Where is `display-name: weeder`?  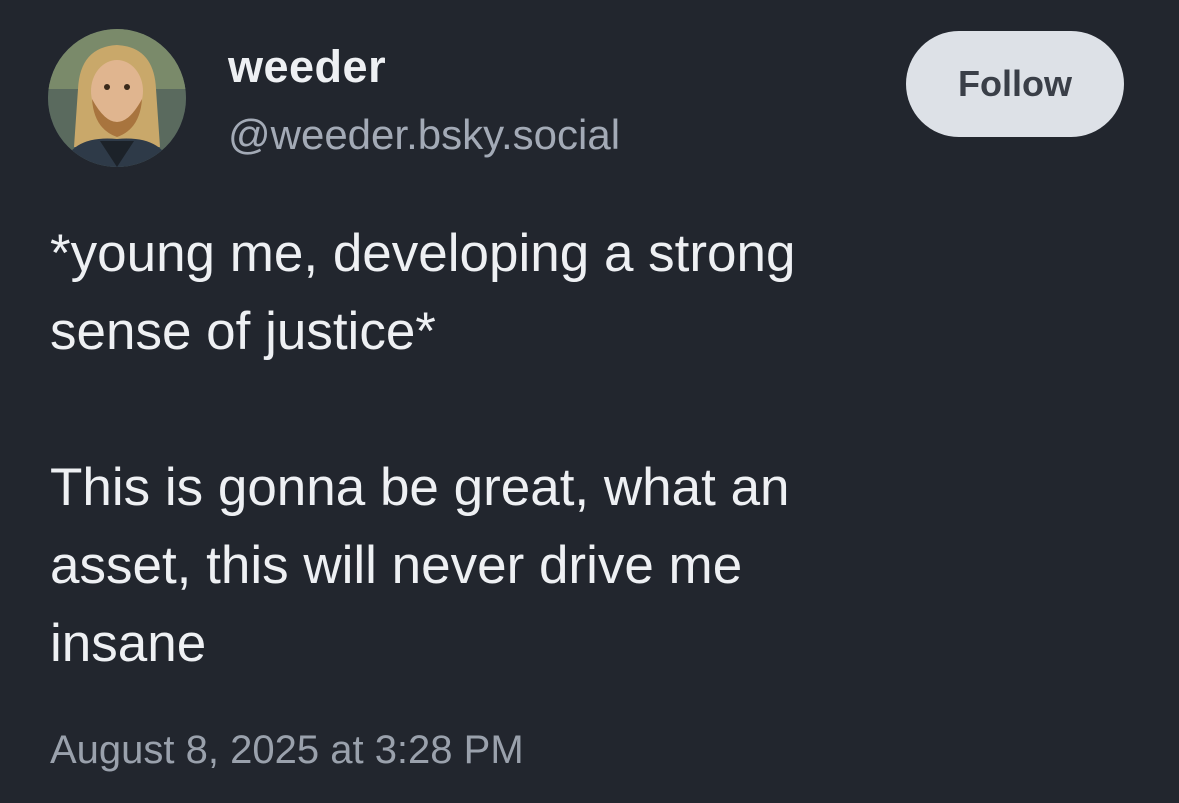
display-name: weeder is located at coordinates (307, 67).